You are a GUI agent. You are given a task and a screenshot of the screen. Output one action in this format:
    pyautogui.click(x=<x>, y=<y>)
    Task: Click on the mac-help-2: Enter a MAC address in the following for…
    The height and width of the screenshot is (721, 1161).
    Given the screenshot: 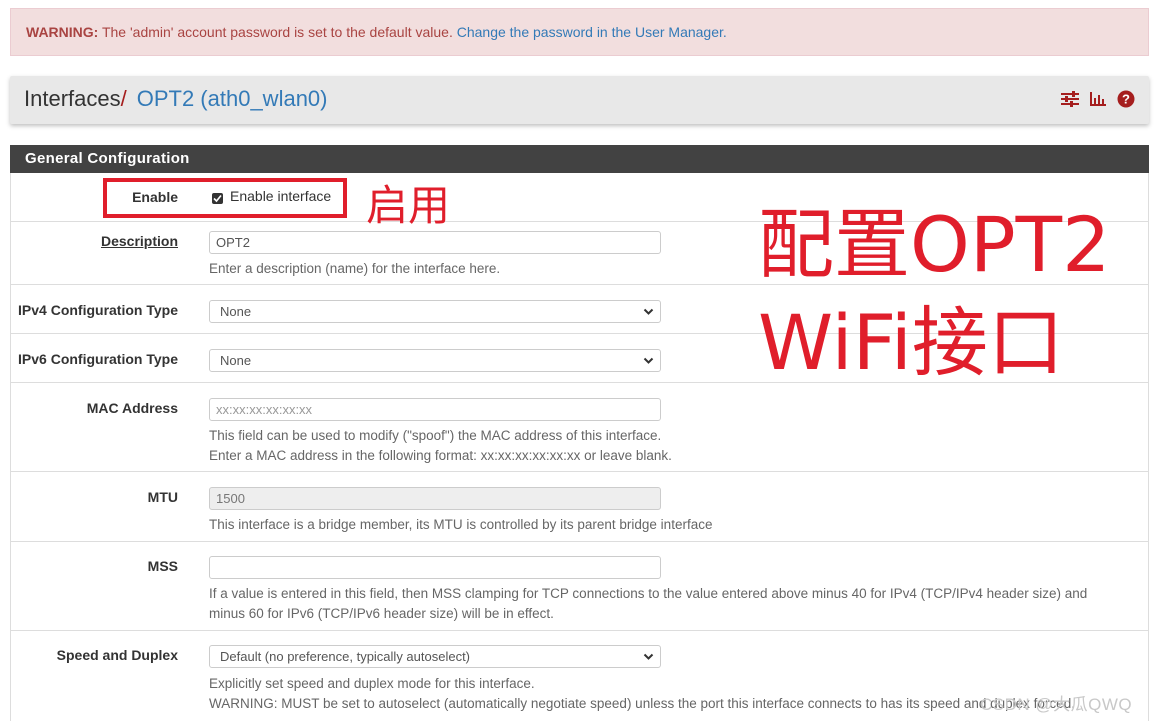 What is the action you would take?
    pyautogui.click(x=440, y=455)
    